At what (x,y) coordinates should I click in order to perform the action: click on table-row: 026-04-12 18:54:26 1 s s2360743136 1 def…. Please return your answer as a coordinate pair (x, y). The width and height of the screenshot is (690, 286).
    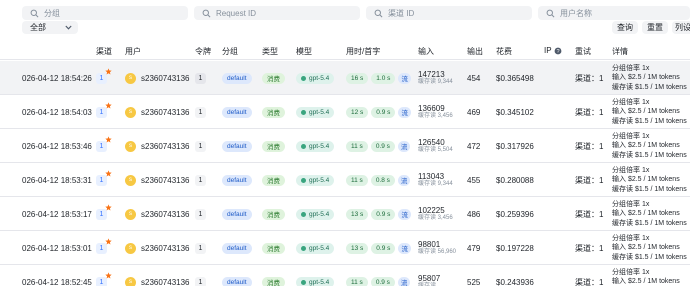
    Looking at the image, I should click on (345, 78).